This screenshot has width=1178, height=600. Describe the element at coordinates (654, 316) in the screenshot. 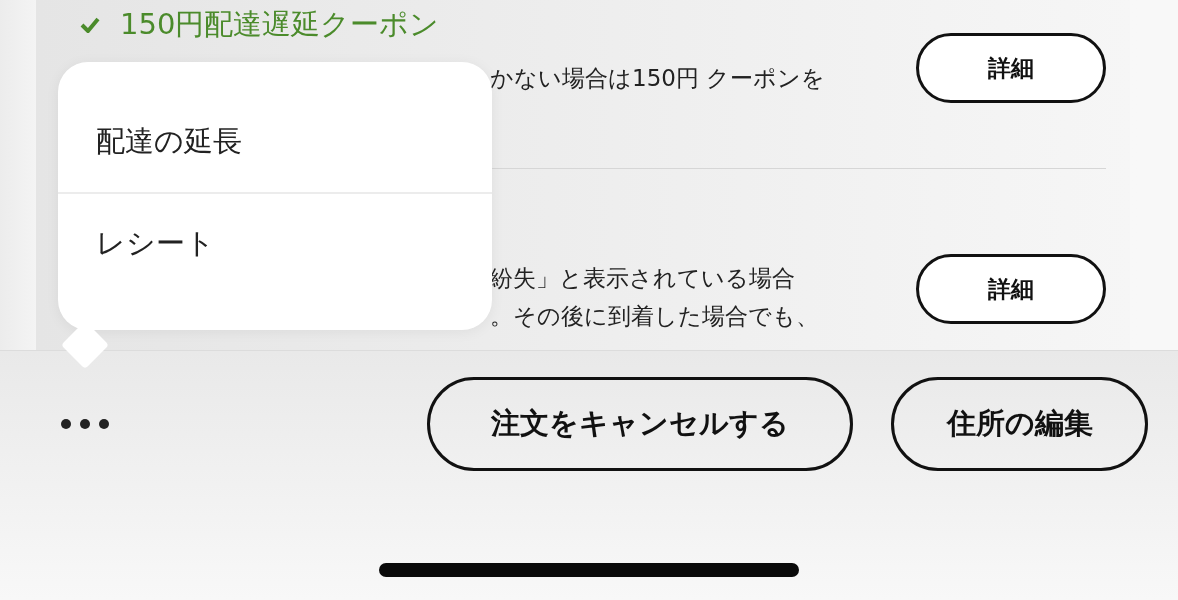

I see `description-text: 。その後に到着した場合でも、` at that location.